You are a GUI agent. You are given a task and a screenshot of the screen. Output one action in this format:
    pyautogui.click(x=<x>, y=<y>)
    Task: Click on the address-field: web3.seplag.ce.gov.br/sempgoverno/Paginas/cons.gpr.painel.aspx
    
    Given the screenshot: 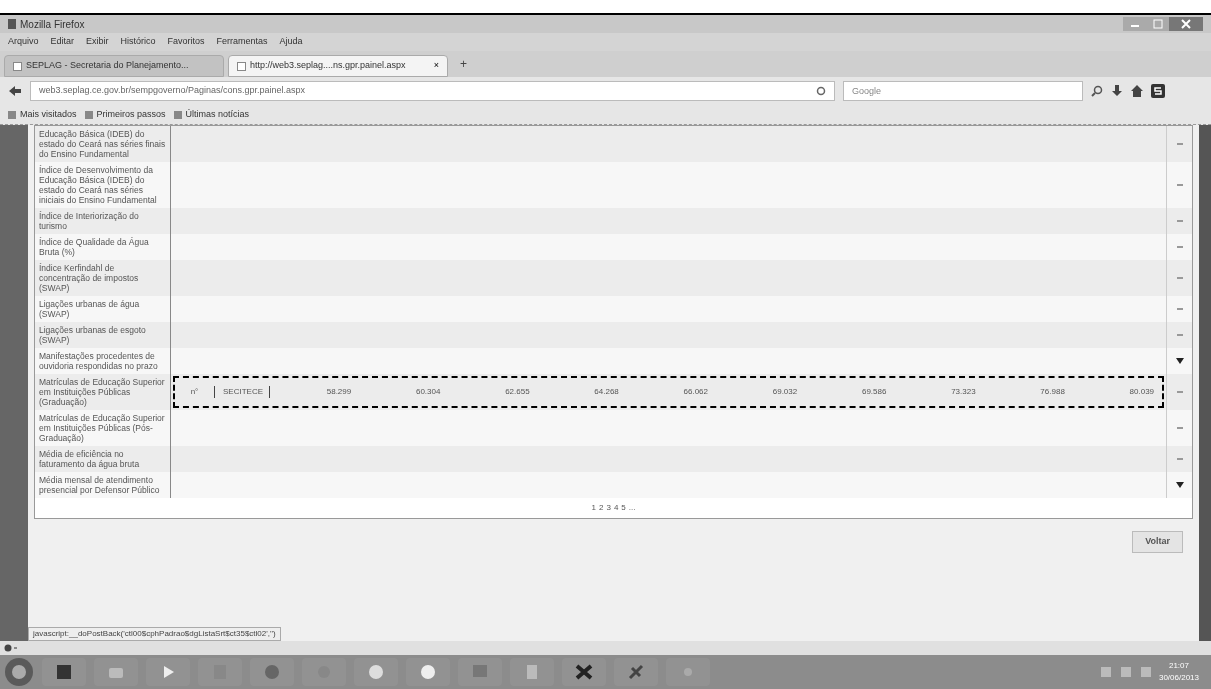 What is the action you would take?
    pyautogui.click(x=432, y=91)
    